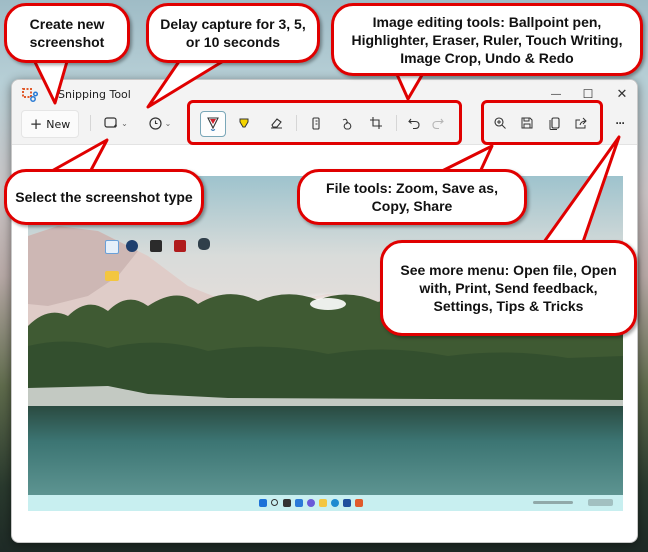  What do you see at coordinates (79, 156) in the screenshot?
I see `tail-type` at bounding box center [79, 156].